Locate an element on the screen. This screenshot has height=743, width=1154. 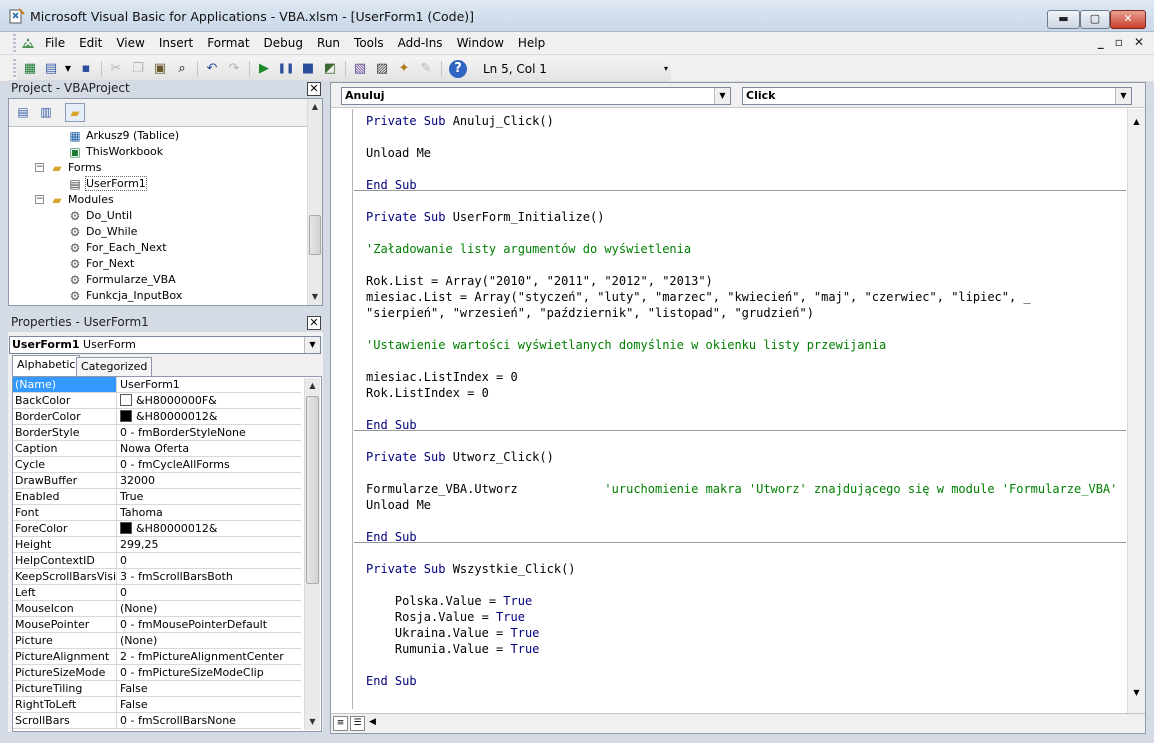
property-row: Left 0 is located at coordinates (157, 593).